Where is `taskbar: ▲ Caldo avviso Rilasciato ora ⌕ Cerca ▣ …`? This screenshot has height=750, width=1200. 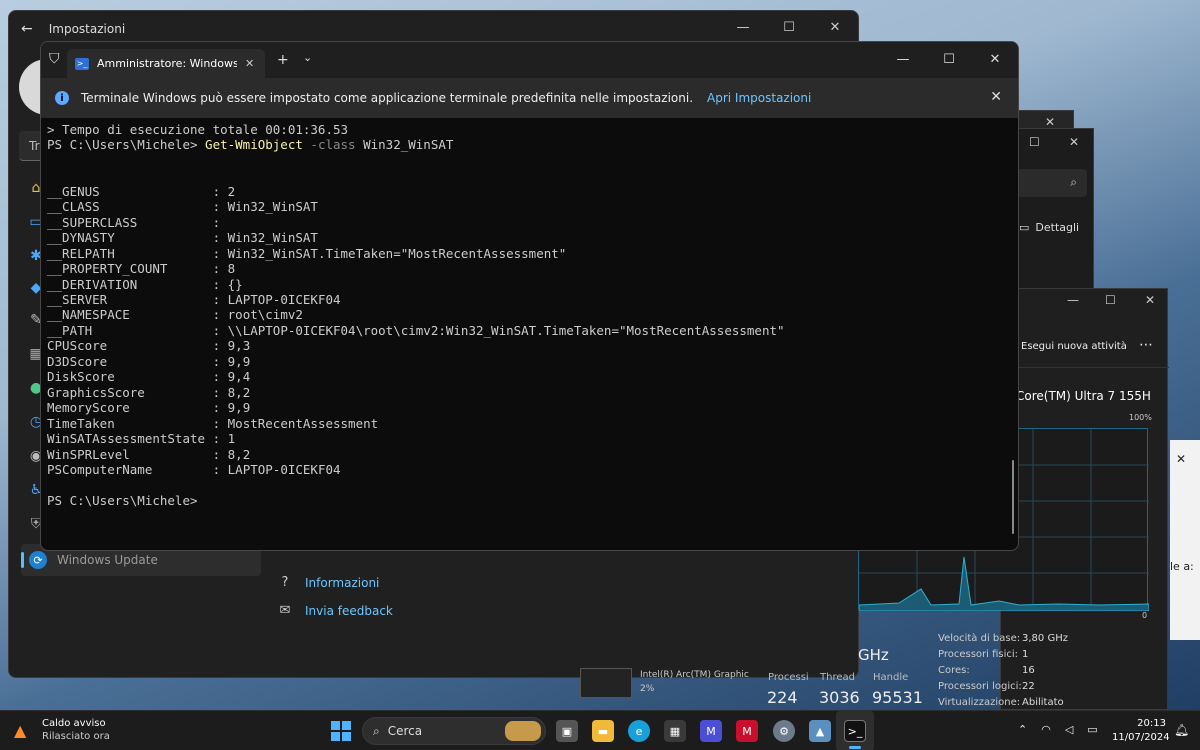
taskbar: ▲ Caldo avviso Rilasciato ora ⌕ Cerca ▣ … is located at coordinates (600, 730).